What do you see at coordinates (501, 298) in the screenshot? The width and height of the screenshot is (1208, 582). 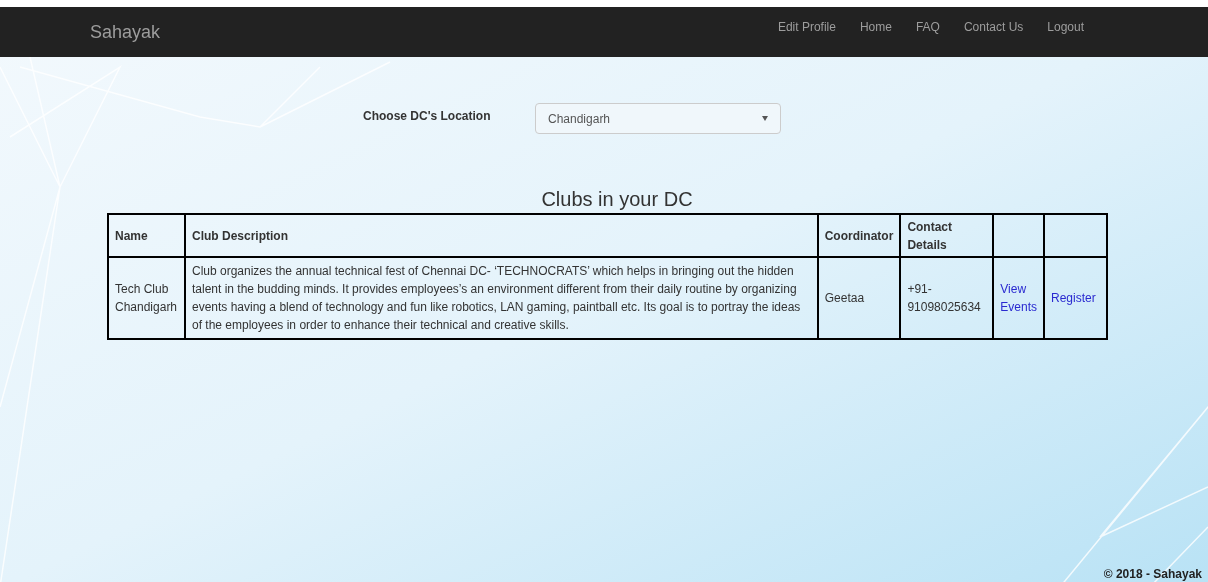 I see `table-cell: Club organizes the annual technical fest of Chennai DC- ‘TECHNOCRATS’ which helps in bringing out the hidden talent in the budding minds. It provides employees’s an environment different from their daily routine by organizing events having a blend of technology and fun like robotics, LAN gaming, paintball etc. Its goal is to portray the ideas of the employees in order to enhance their technical and creative skills.` at bounding box center [501, 298].